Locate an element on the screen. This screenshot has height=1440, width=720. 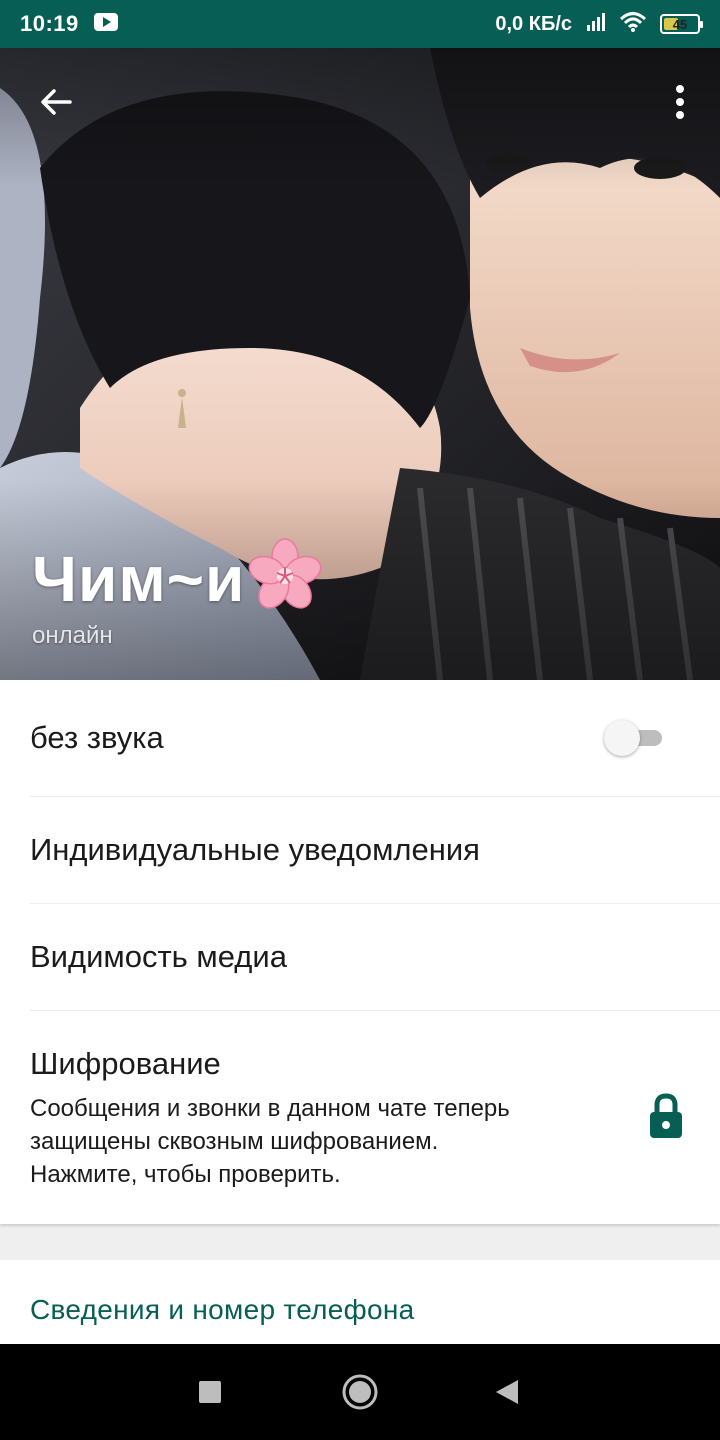
contact-status: онлайн is located at coordinates (72, 635).